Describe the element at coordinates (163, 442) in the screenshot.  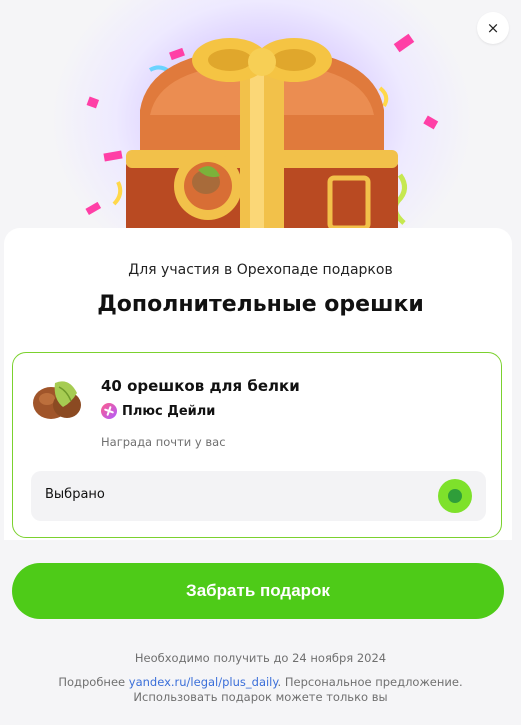
I see `offer-reward-note: Награда почти у вас` at that location.